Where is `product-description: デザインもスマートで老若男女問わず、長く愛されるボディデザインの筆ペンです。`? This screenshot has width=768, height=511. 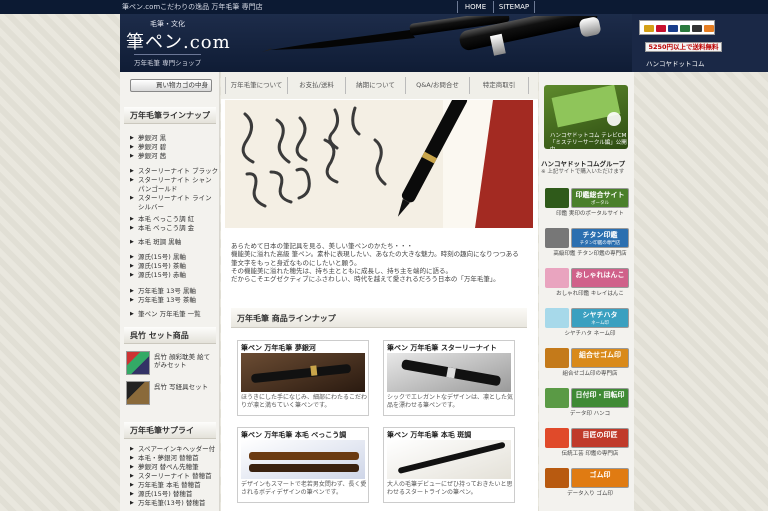
product-description: デザインもスマートで老若男女問わず、長く愛されるボディデザインの筆ペンです。 is located at coordinates (304, 488).